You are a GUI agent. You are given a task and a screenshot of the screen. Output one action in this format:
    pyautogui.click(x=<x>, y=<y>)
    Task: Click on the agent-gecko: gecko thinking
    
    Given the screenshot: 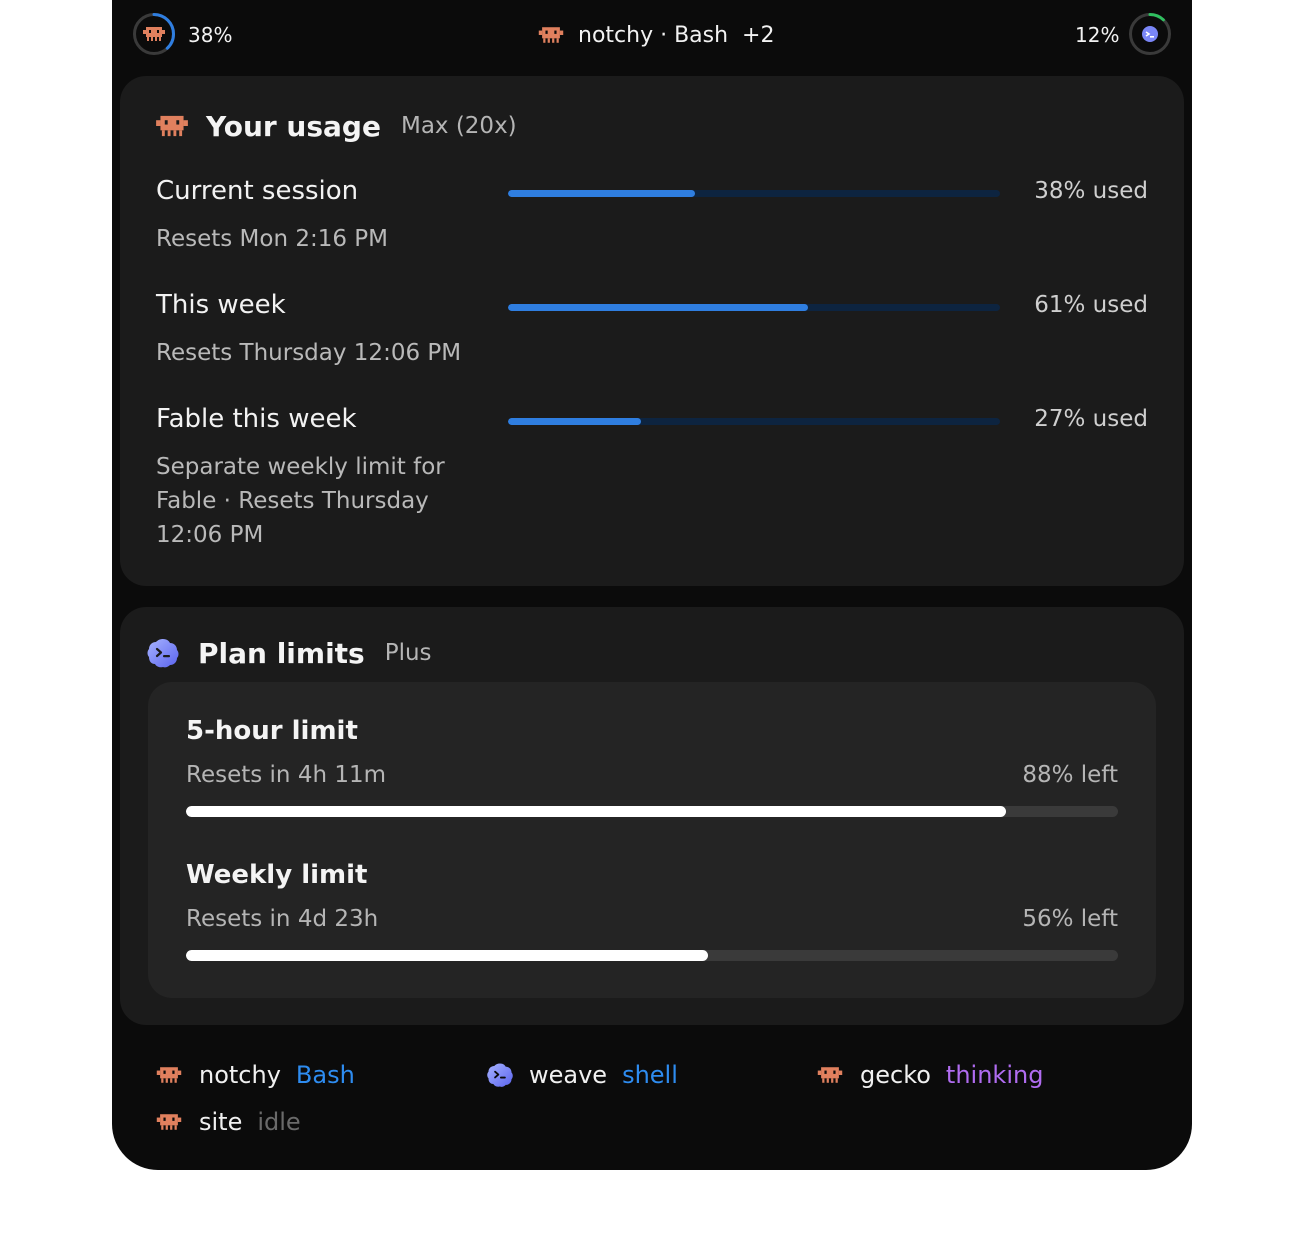 What is the action you would take?
    pyautogui.click(x=930, y=1075)
    